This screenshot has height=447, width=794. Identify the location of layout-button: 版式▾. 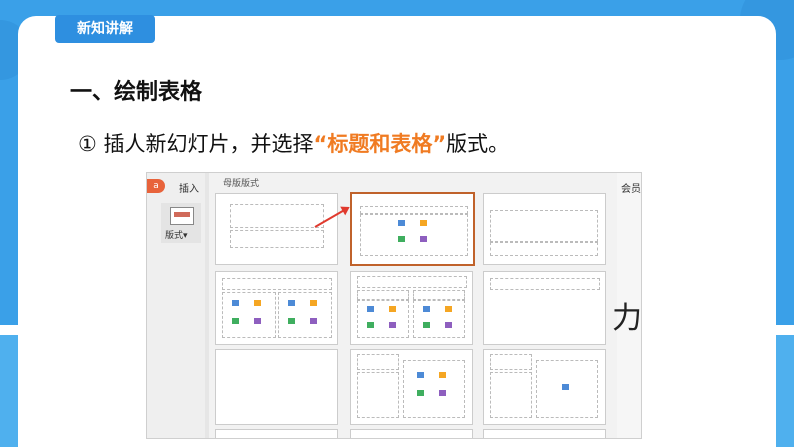
(181, 223).